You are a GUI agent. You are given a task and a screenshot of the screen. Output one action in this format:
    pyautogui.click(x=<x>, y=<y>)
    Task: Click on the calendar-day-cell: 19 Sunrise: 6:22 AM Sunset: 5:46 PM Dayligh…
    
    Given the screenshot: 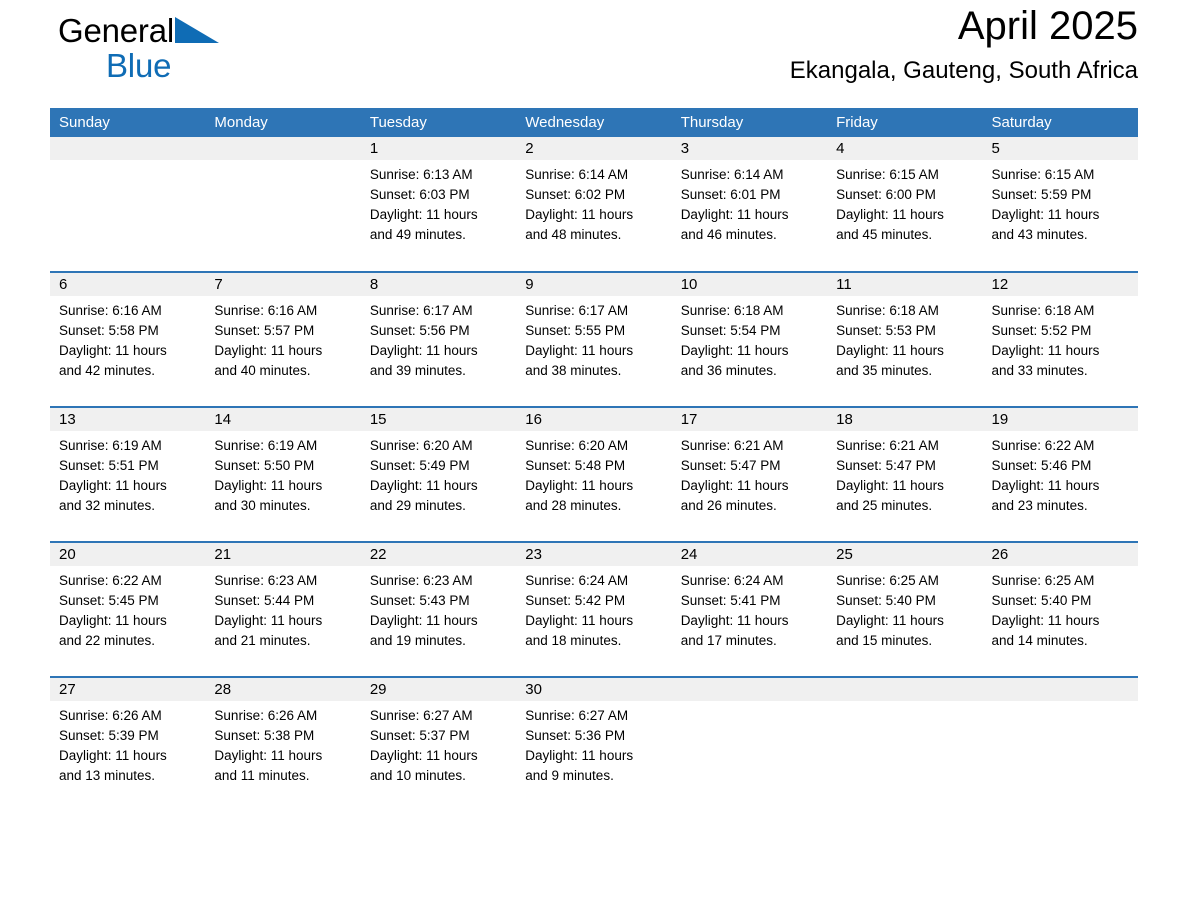 What is the action you would take?
    pyautogui.click(x=1060, y=474)
    